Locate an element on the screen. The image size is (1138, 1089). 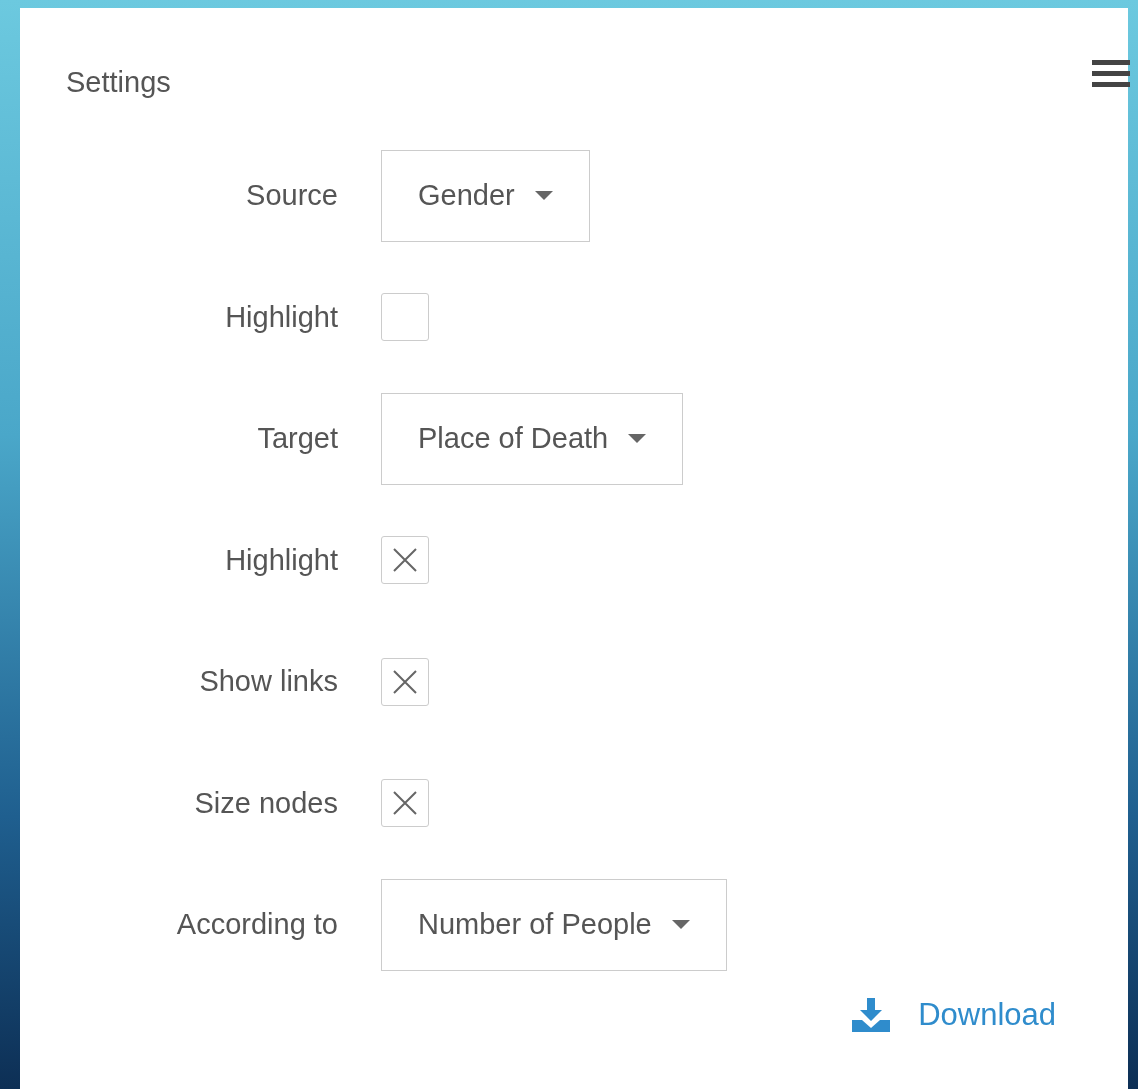
field-label: Source is located at coordinates (292, 195).